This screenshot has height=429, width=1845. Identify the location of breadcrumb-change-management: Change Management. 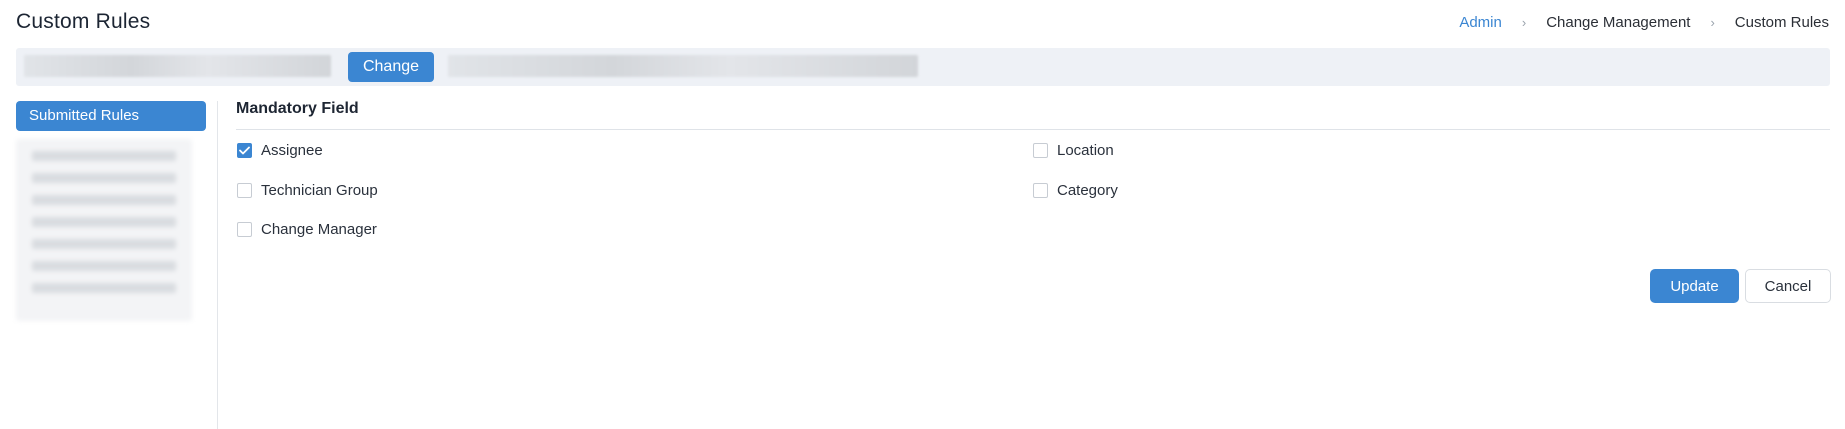
(1618, 22).